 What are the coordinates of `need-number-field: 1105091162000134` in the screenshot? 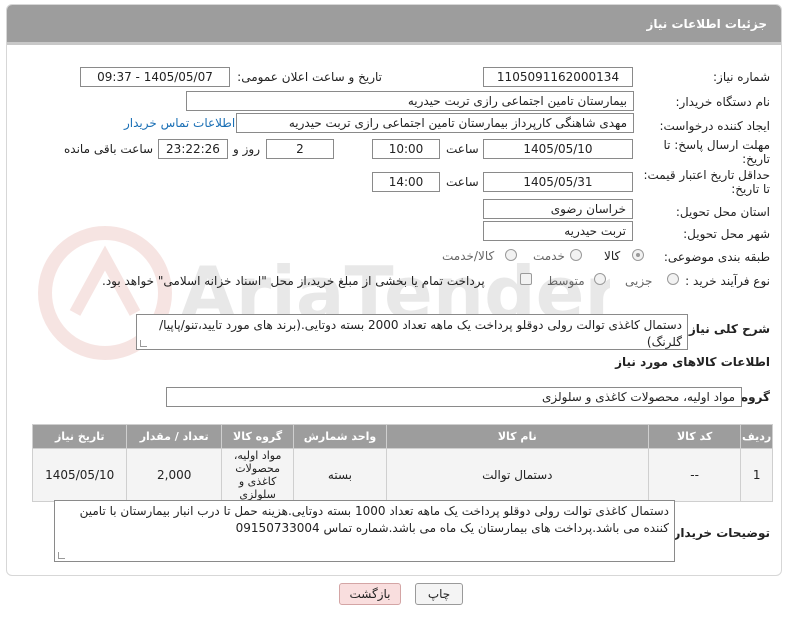 It's located at (558, 77).